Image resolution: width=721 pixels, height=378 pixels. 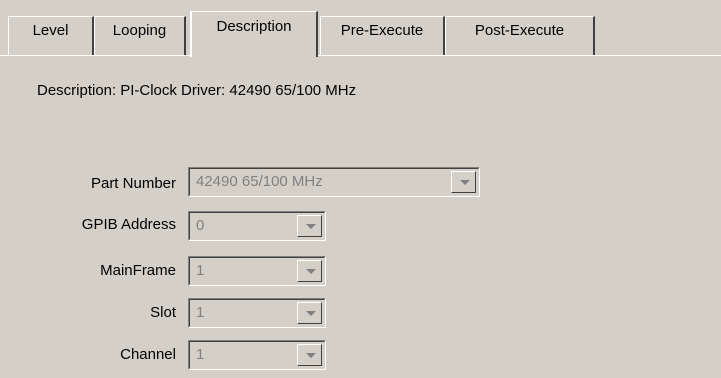 I want to click on tab-label: Level, so click(x=50, y=30).